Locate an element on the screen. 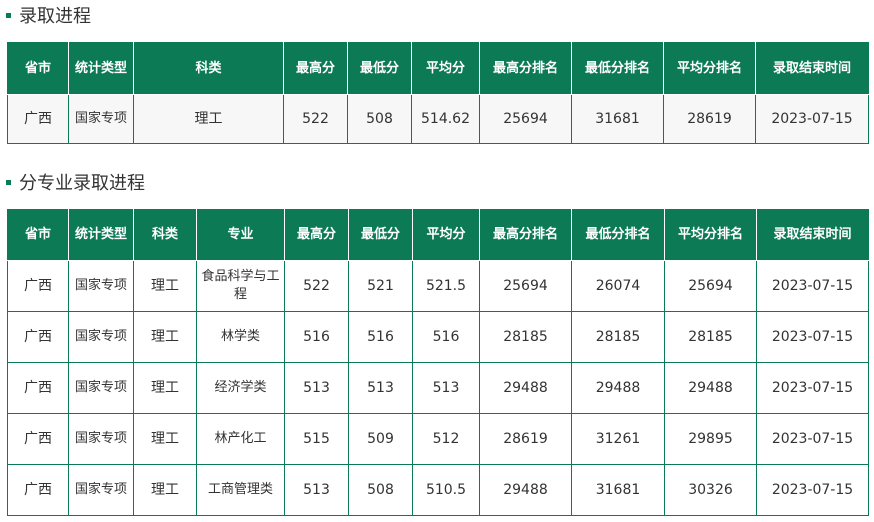  cell-min-rank: 28185 is located at coordinates (618, 337).